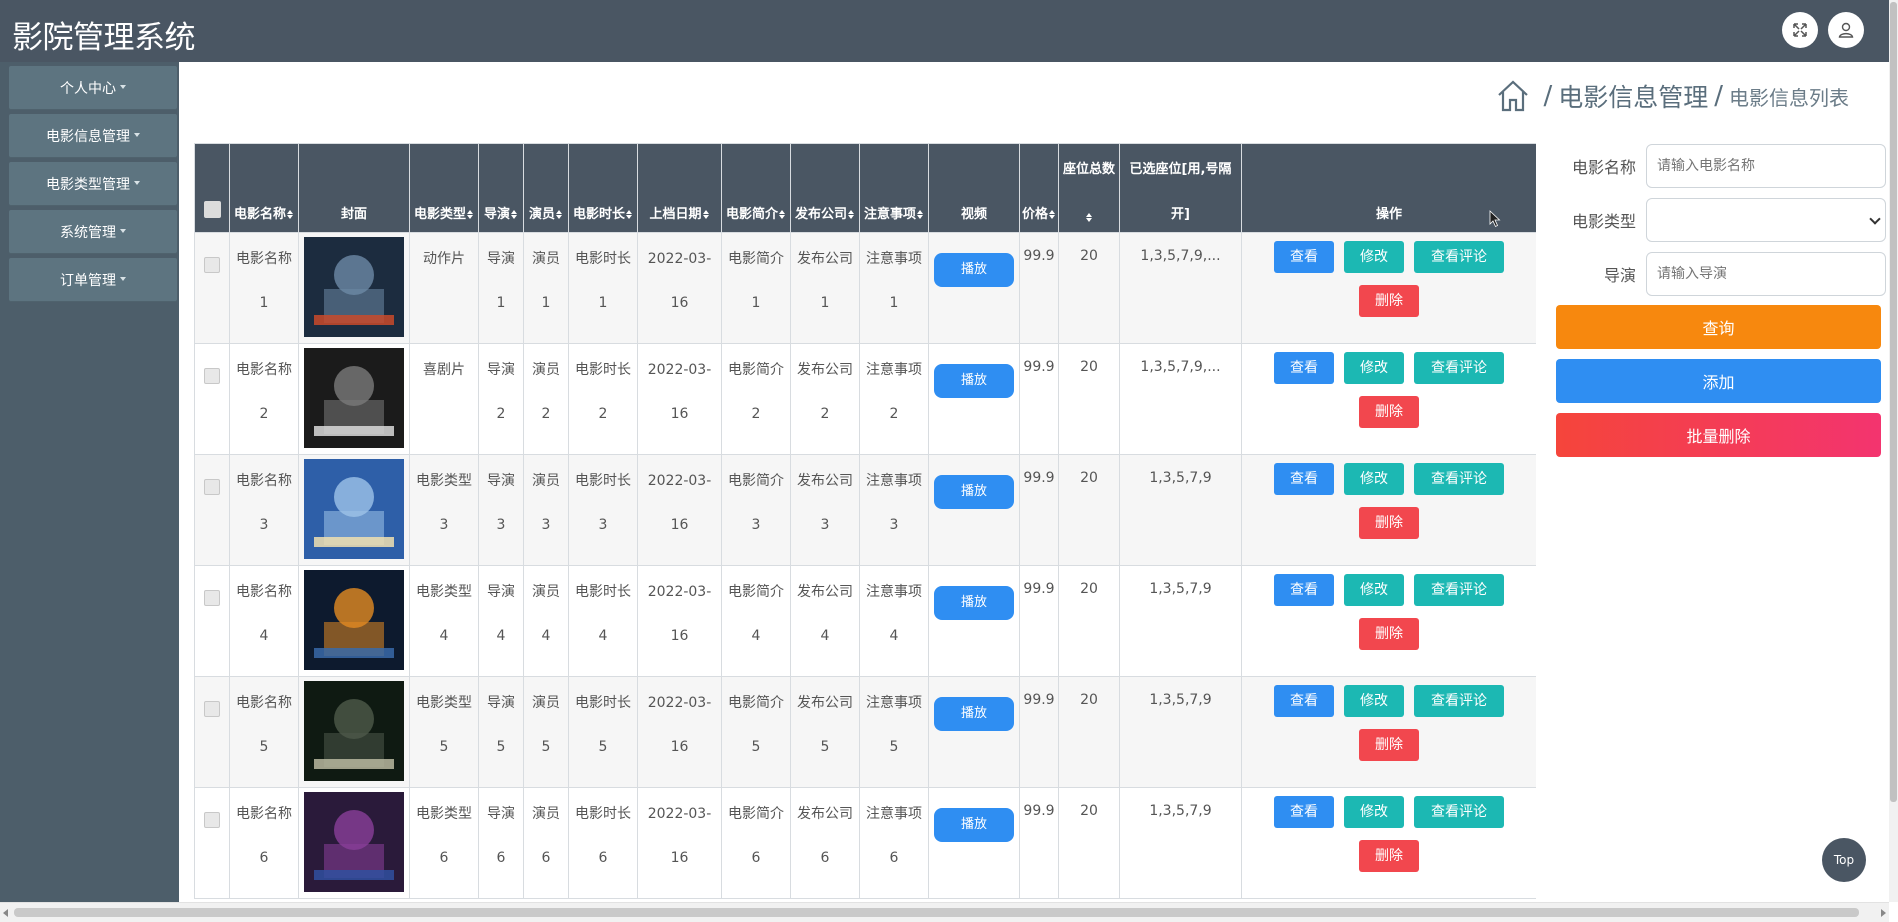 This screenshot has height=922, width=1898. Describe the element at coordinates (444, 188) in the screenshot. I see `header-movie-type: 电影类型` at that location.